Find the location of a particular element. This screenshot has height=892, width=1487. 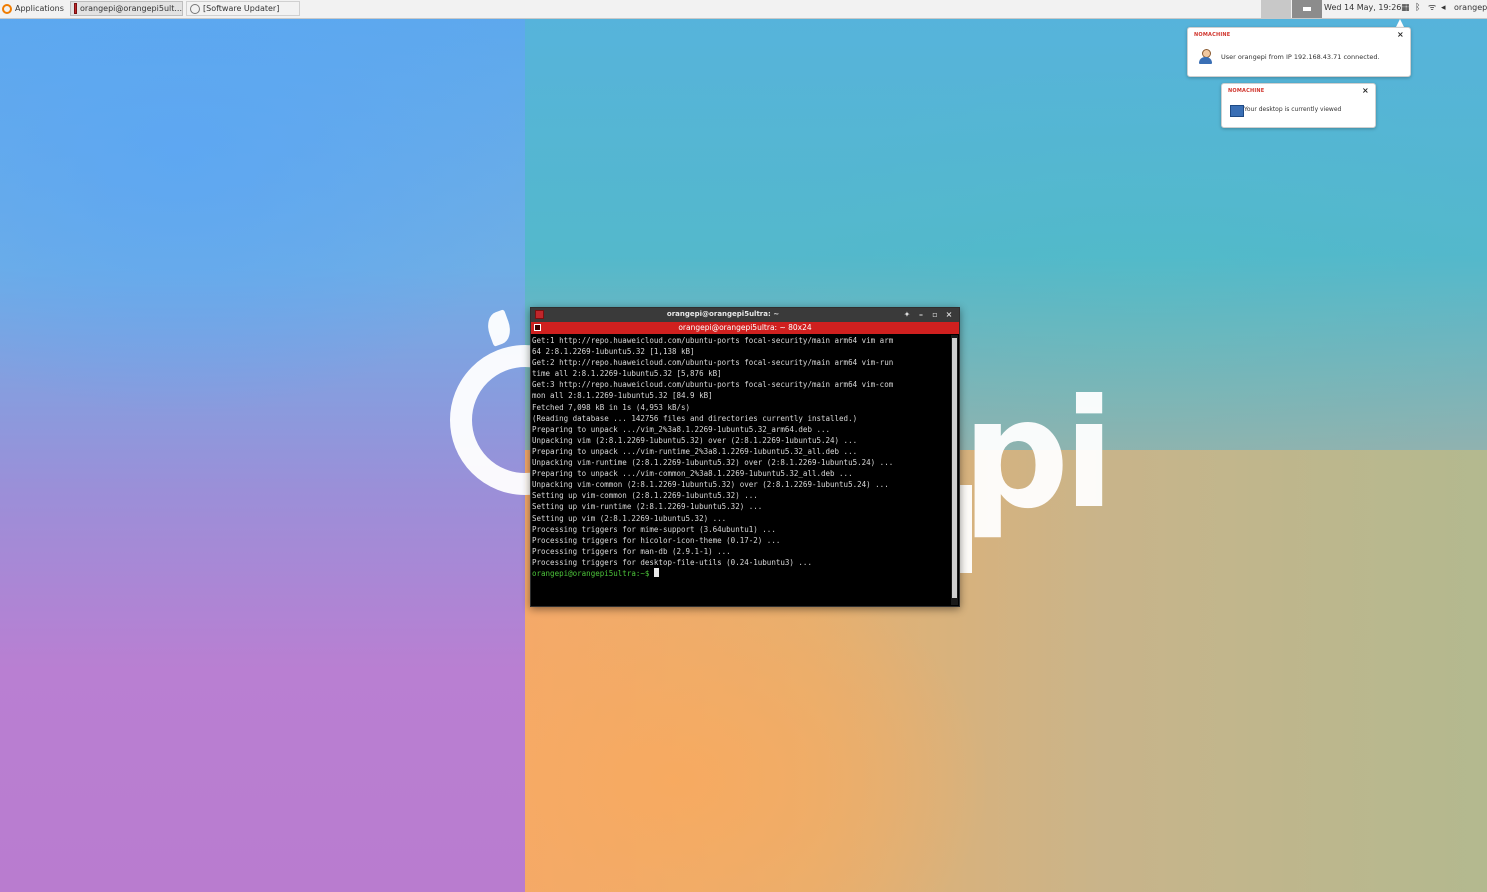

applications-menu-button: Applications is located at coordinates (34, 8).